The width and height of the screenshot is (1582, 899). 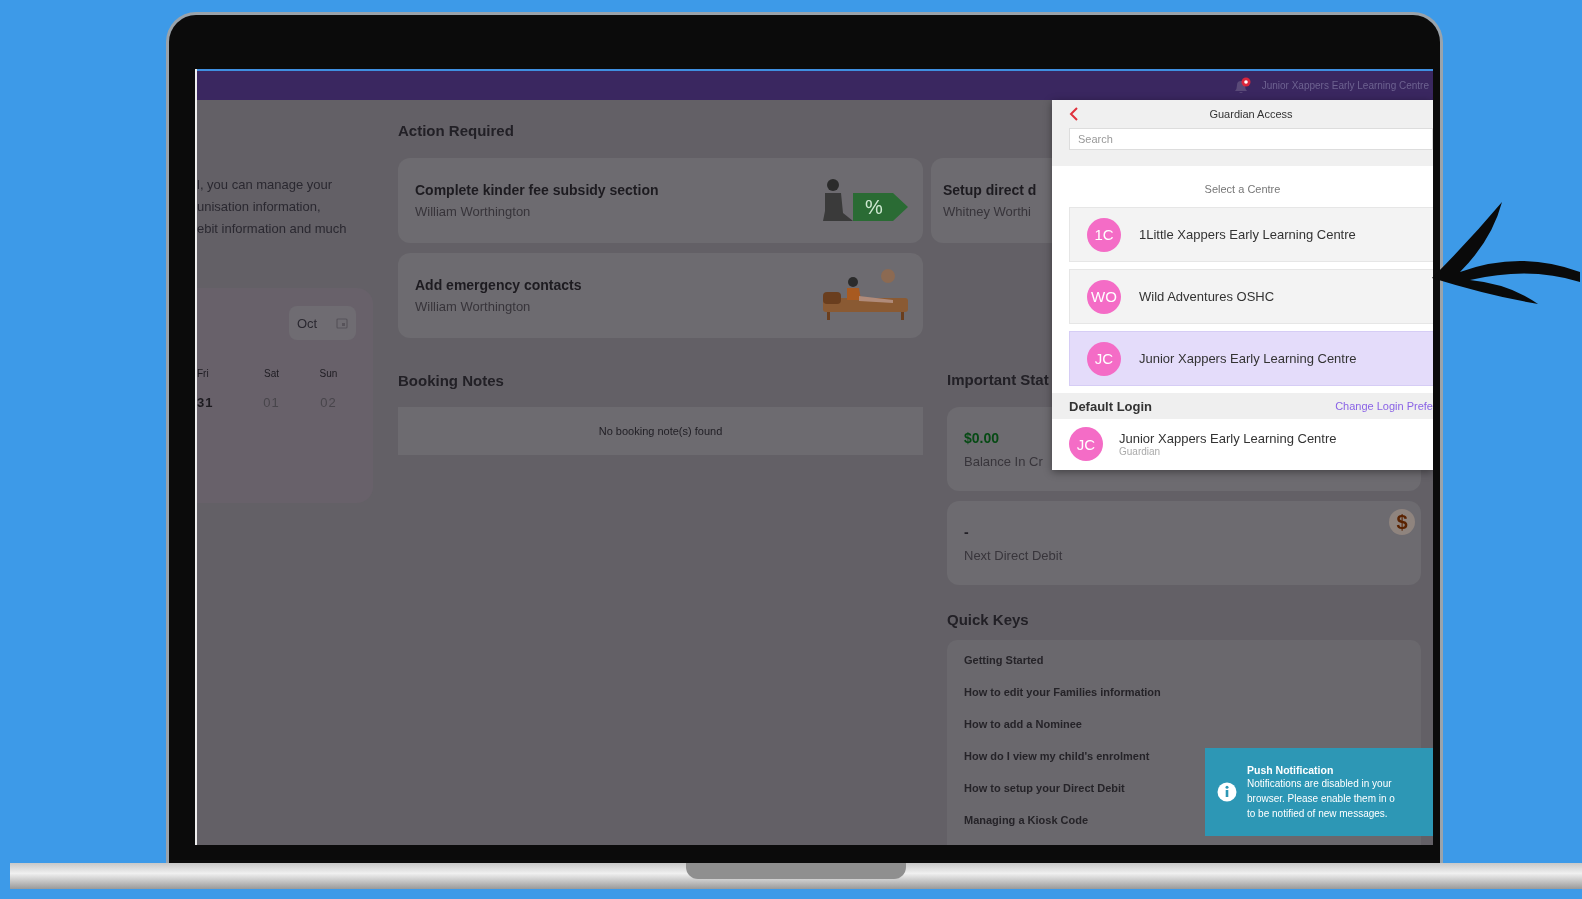 I want to click on date-number: 31, so click(x=205, y=402).